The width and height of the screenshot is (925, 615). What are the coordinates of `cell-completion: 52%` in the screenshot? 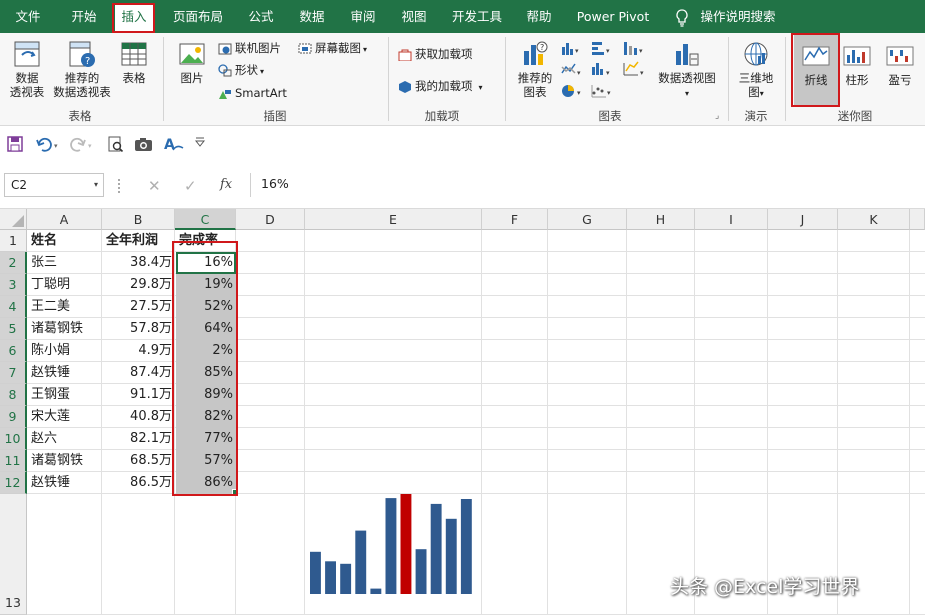 It's located at (206, 307).